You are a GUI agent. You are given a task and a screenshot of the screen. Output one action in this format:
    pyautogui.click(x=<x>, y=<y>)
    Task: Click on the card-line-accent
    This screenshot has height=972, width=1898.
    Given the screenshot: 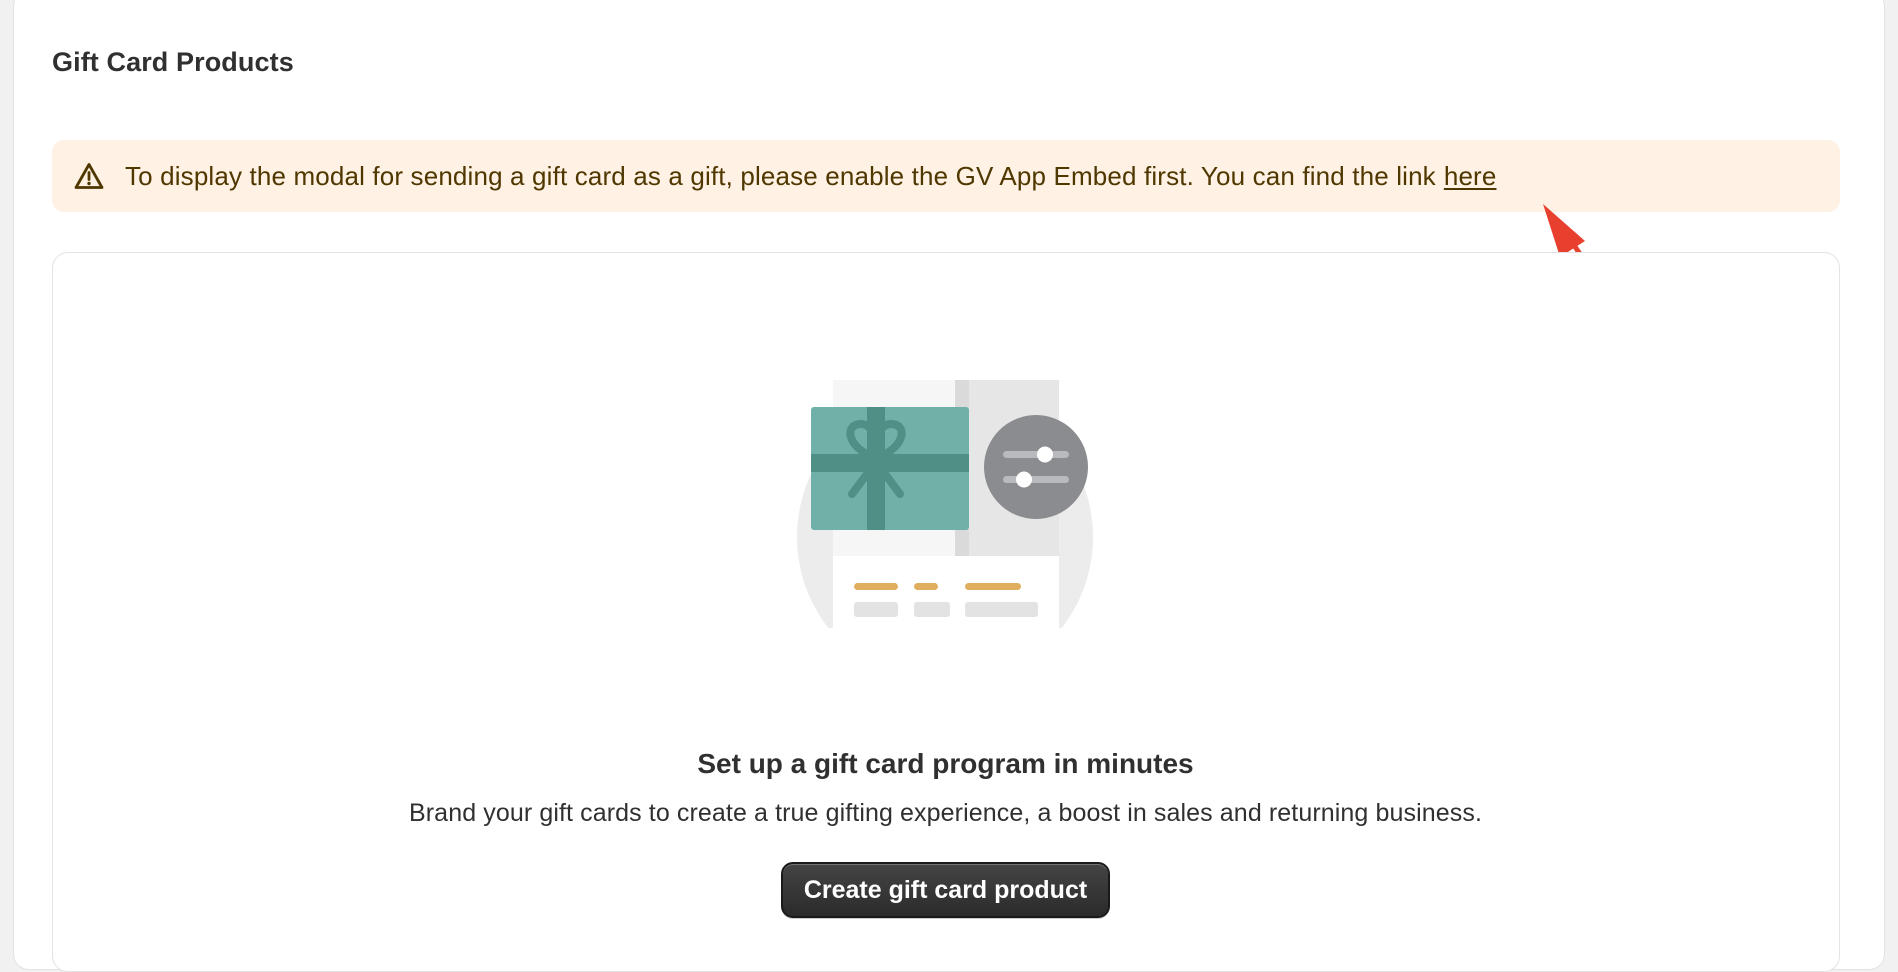 What is the action you would take?
    pyautogui.click(x=876, y=586)
    